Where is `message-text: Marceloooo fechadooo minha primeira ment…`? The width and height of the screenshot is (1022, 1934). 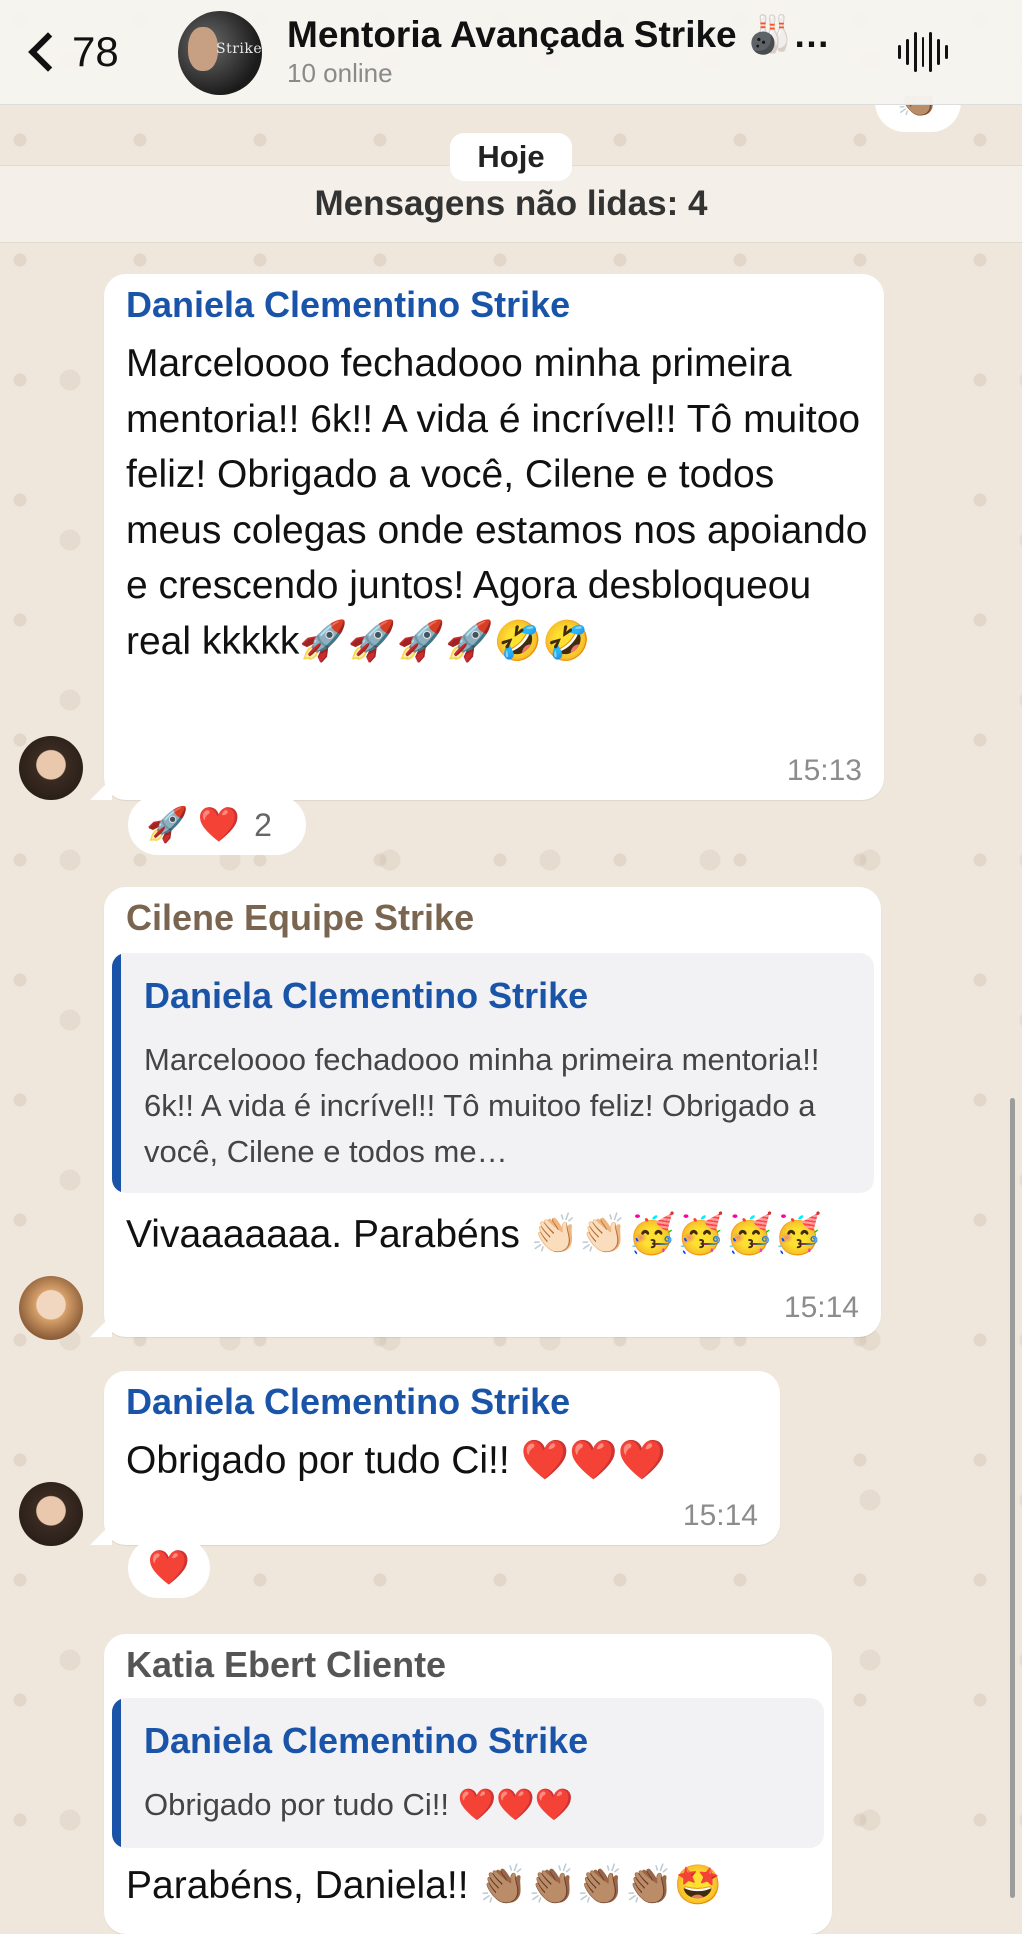
message-text: Marceloooo fechadooo minha primeira ment… is located at coordinates (497, 502).